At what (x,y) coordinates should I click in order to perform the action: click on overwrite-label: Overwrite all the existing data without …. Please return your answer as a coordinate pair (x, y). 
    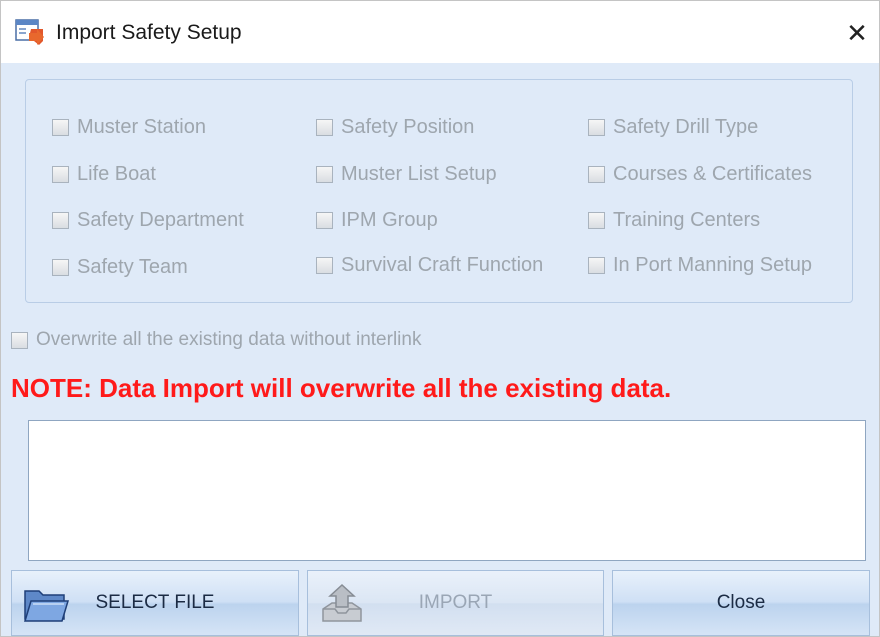
    Looking at the image, I should click on (229, 339).